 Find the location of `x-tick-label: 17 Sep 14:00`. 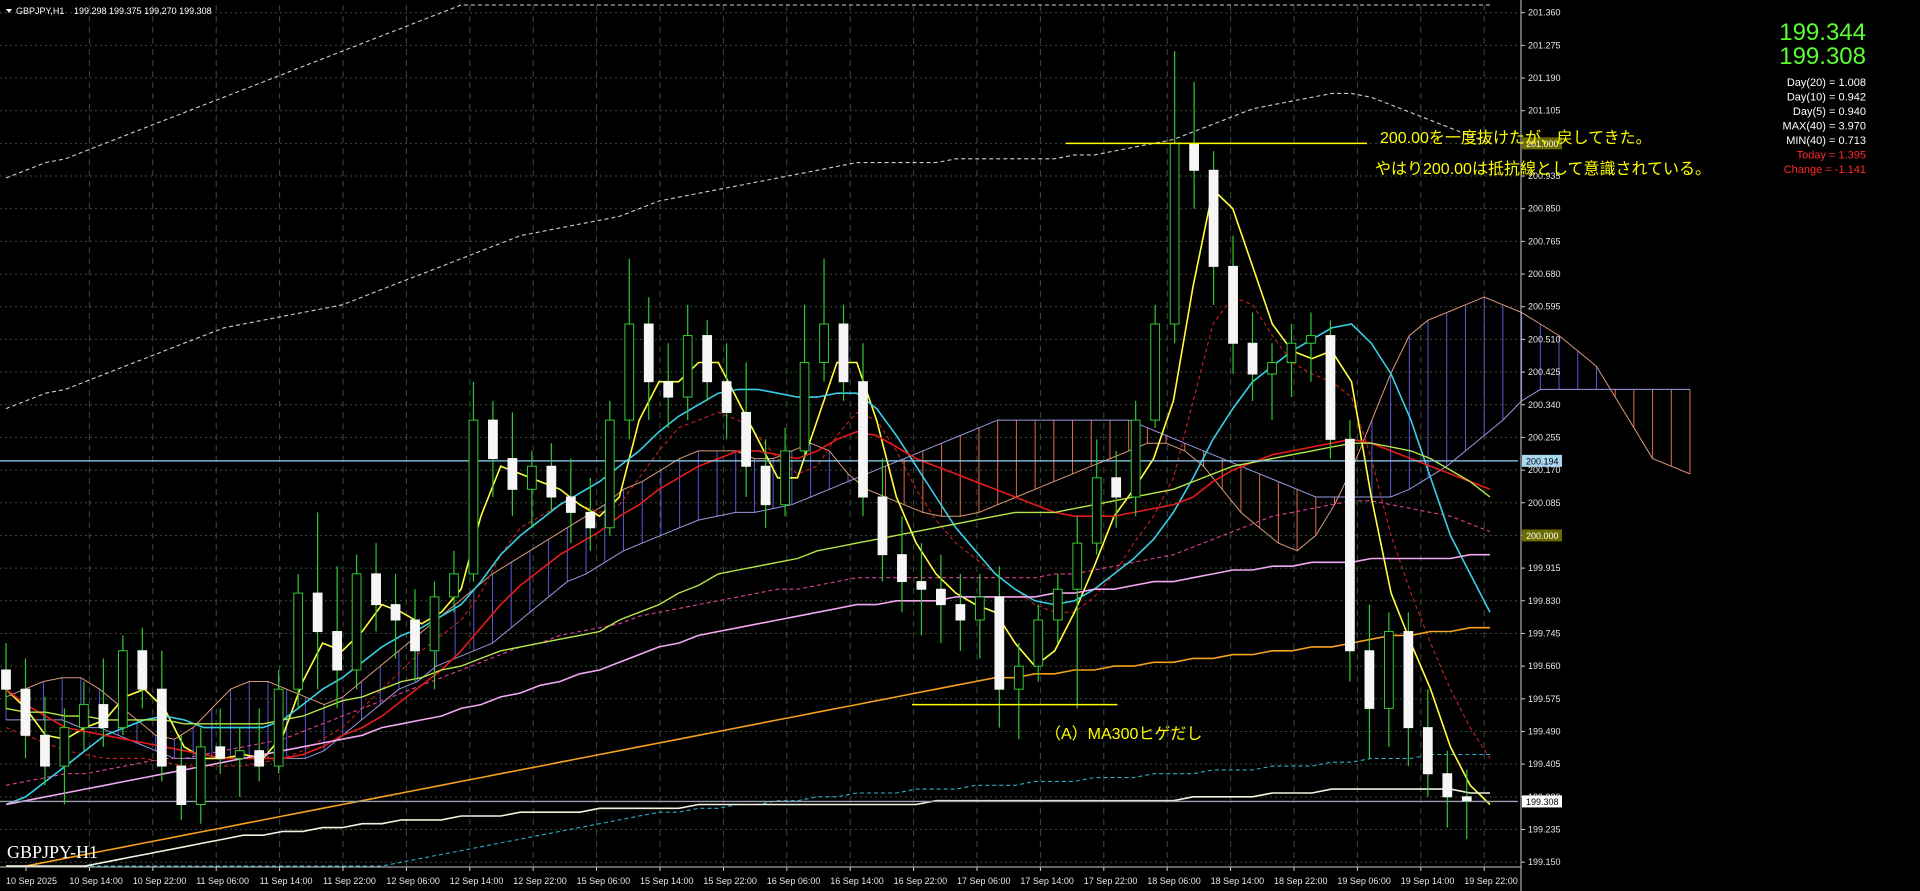

x-tick-label: 17 Sep 14:00 is located at coordinates (1047, 881).